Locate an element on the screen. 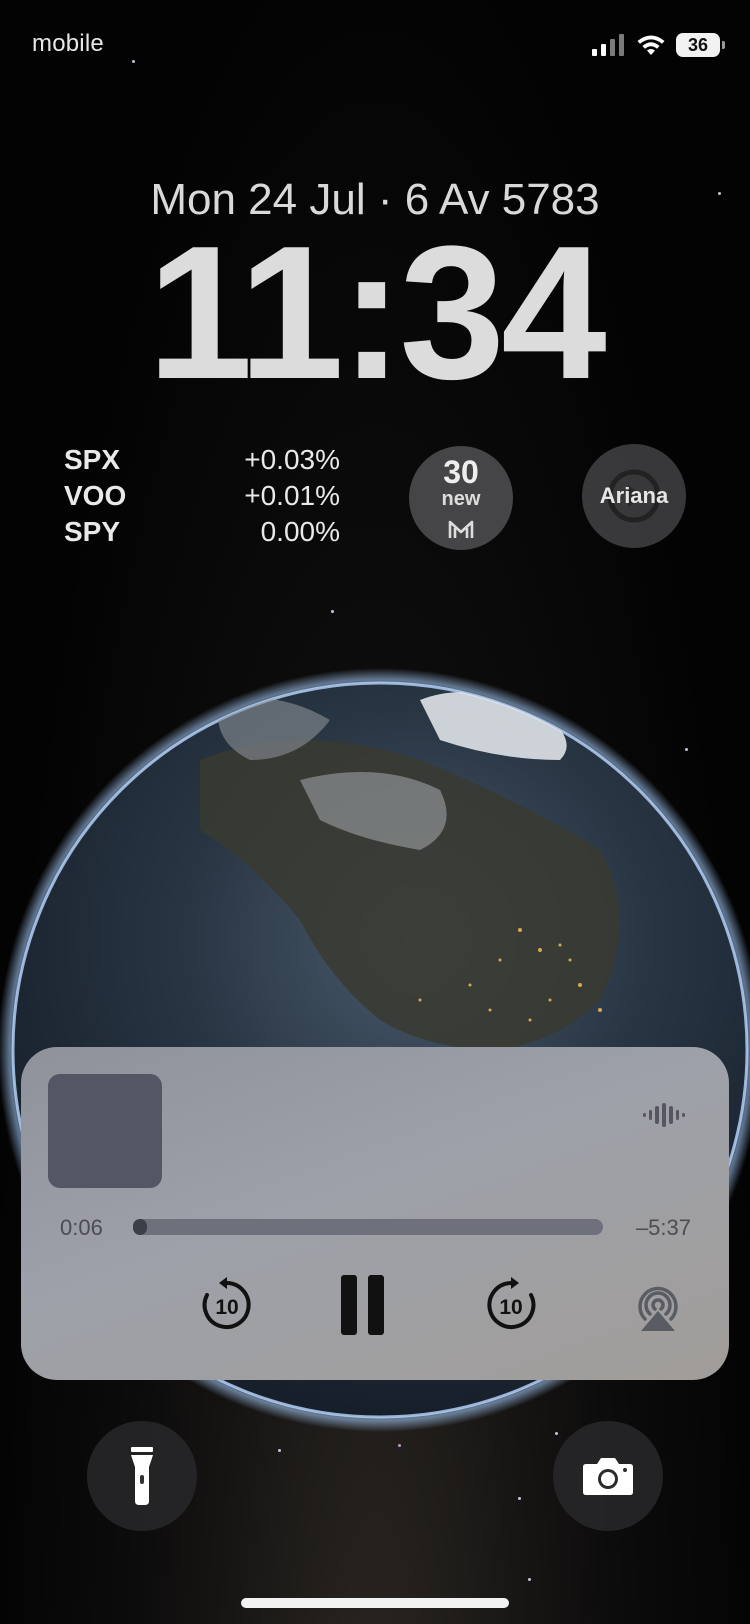 This screenshot has width=750, height=1624. mail-unread-count: 30 is located at coordinates (461, 472).